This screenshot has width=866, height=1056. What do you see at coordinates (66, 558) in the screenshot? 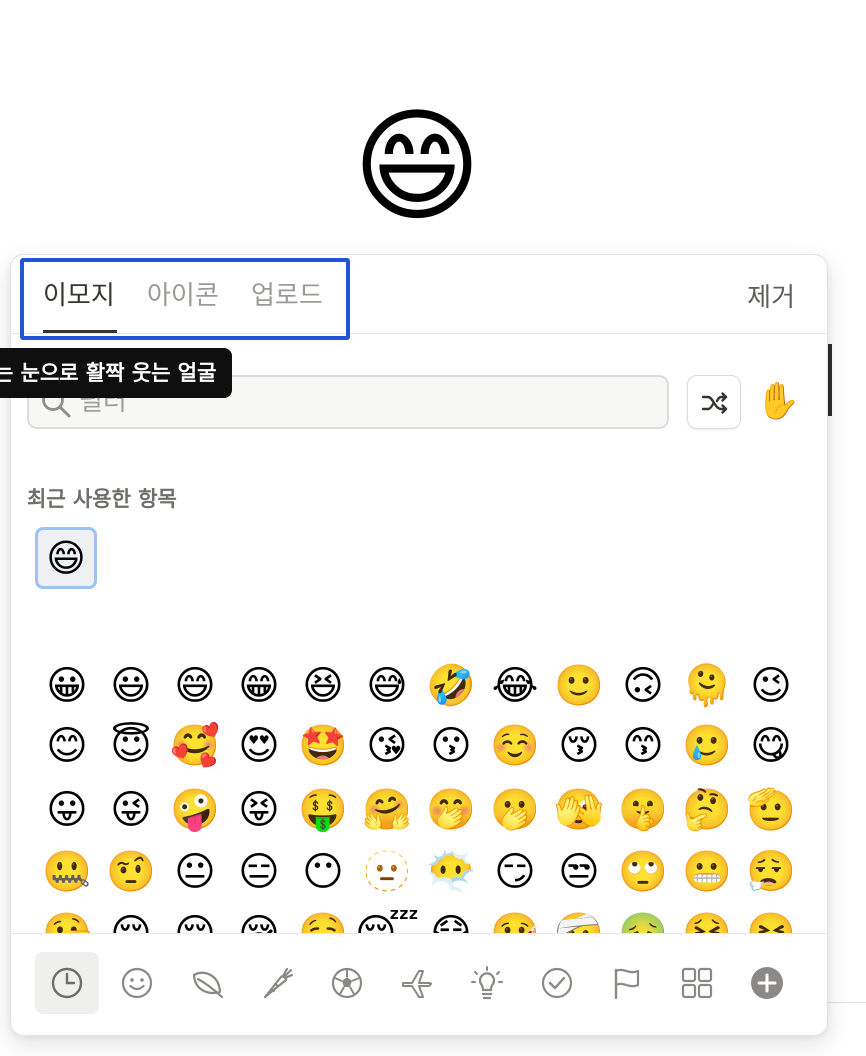
I see `recent-emoji-item: 😄` at bounding box center [66, 558].